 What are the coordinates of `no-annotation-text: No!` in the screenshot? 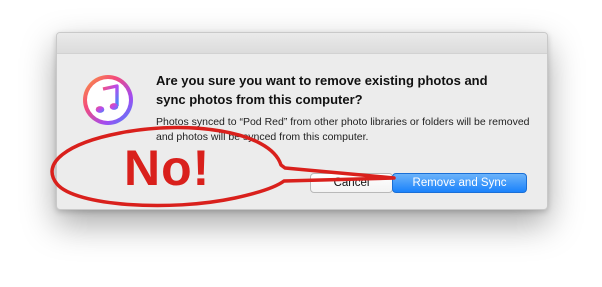 It's located at (167, 168).